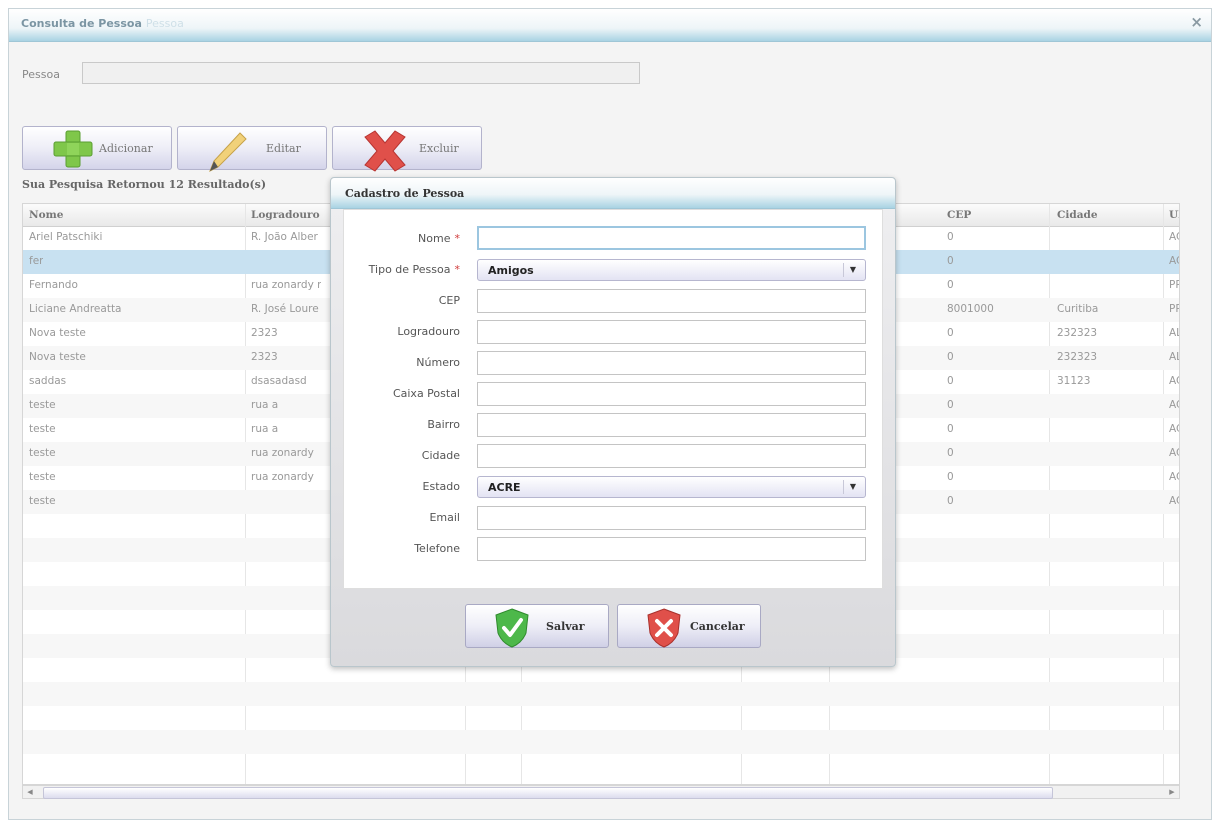 The width and height of the screenshot is (1212, 826). I want to click on tipo-pessoa-label: Tipo de Pessoa *, so click(414, 269).